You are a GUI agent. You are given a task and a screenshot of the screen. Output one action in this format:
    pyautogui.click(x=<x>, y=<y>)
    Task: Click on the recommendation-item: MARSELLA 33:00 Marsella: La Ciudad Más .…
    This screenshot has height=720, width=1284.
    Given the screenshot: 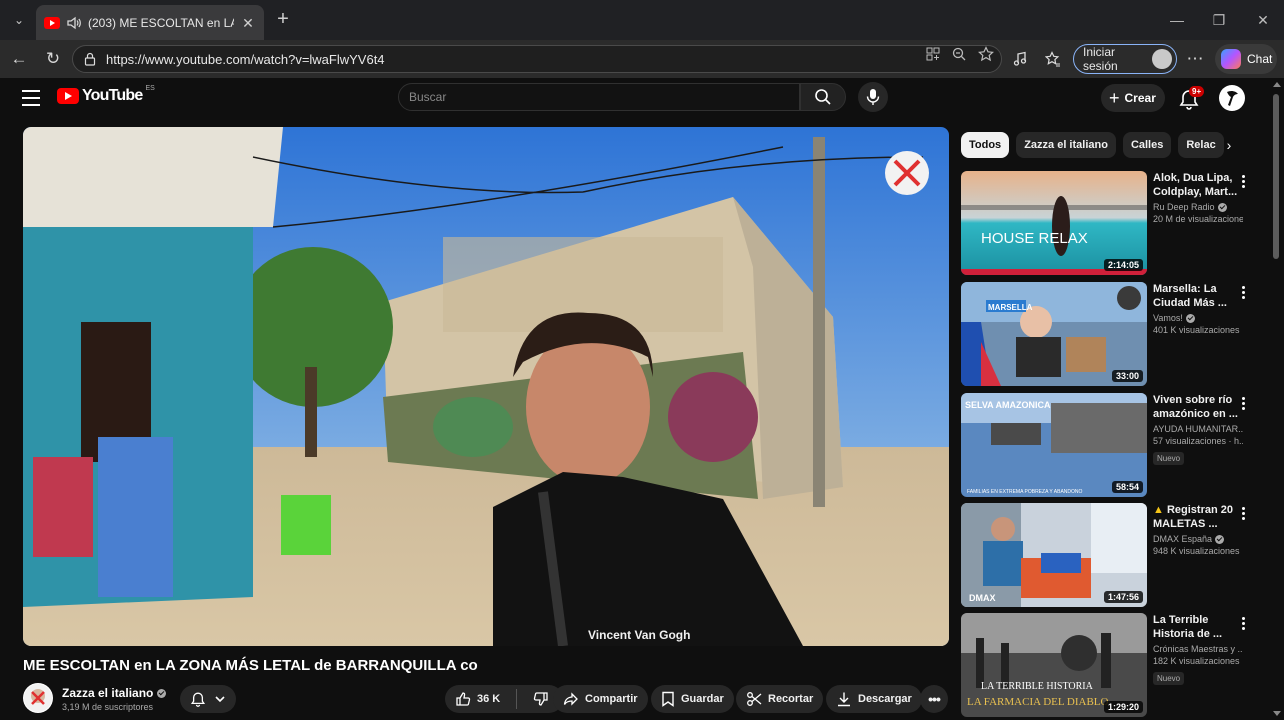 What is the action you would take?
    pyautogui.click(x=1106, y=334)
    